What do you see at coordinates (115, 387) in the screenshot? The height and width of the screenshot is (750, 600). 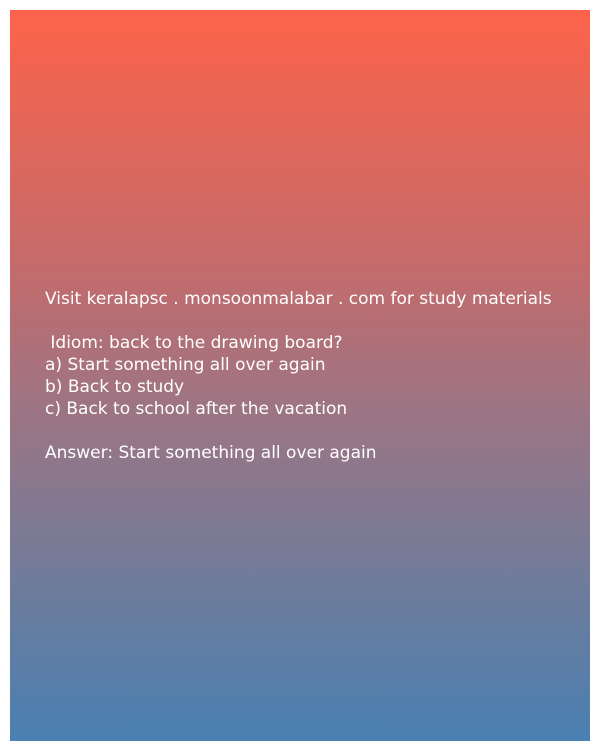 I see `option-b: b) Back to study` at bounding box center [115, 387].